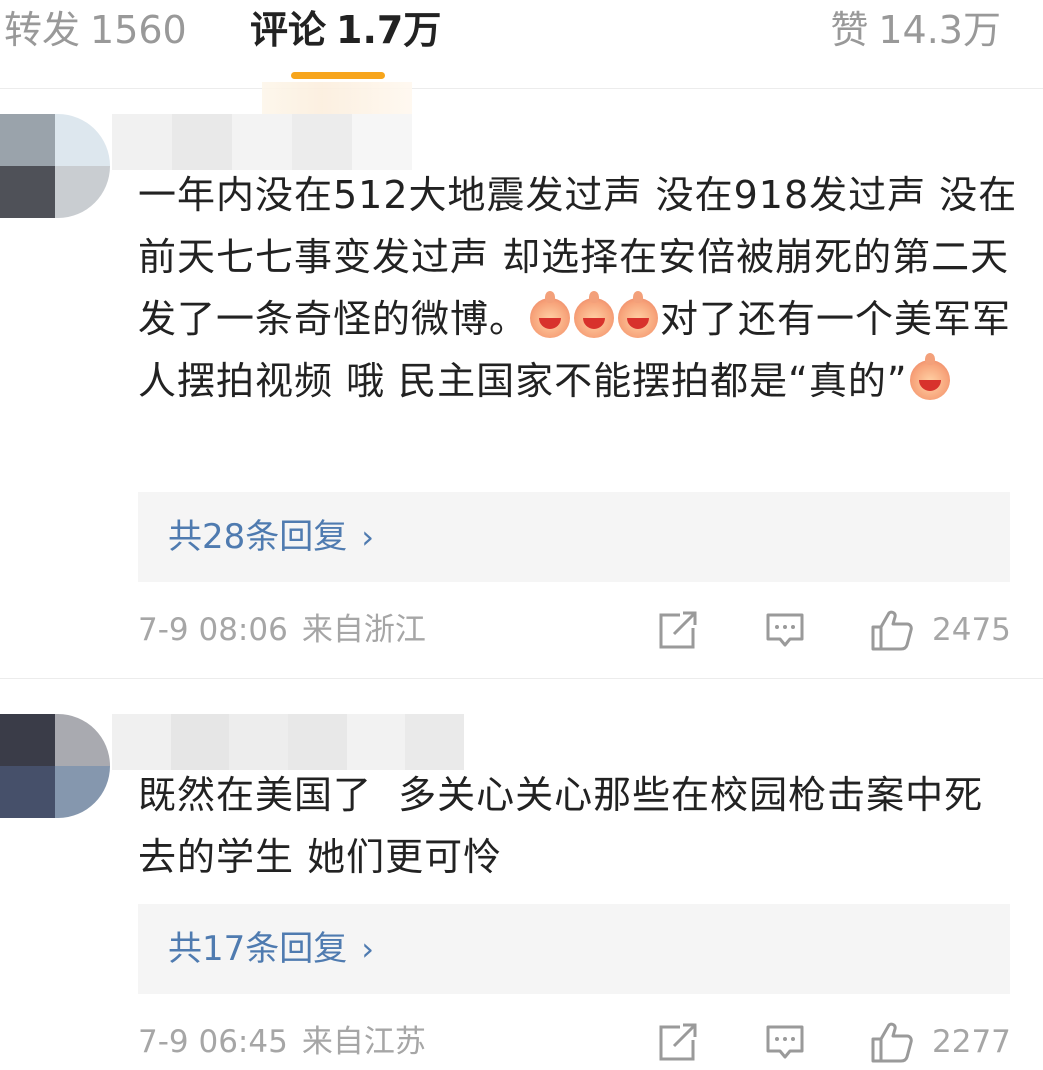 Image resolution: width=1043 pixels, height=1070 pixels. I want to click on replies-box: 共28条回复 ›, so click(574, 537).